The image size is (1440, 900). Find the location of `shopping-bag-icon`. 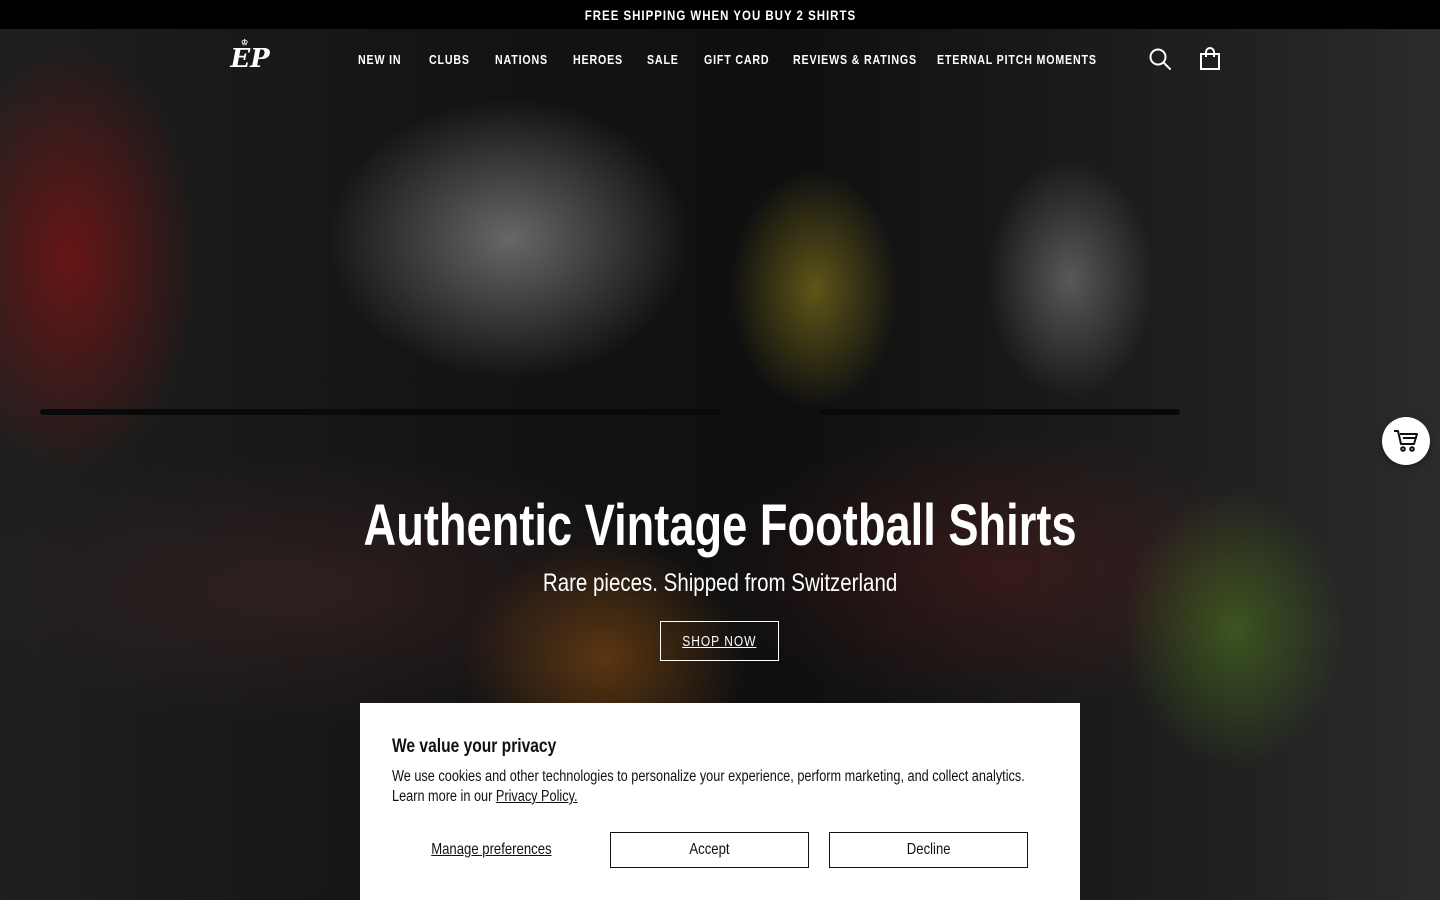

shopping-bag-icon is located at coordinates (1210, 59).